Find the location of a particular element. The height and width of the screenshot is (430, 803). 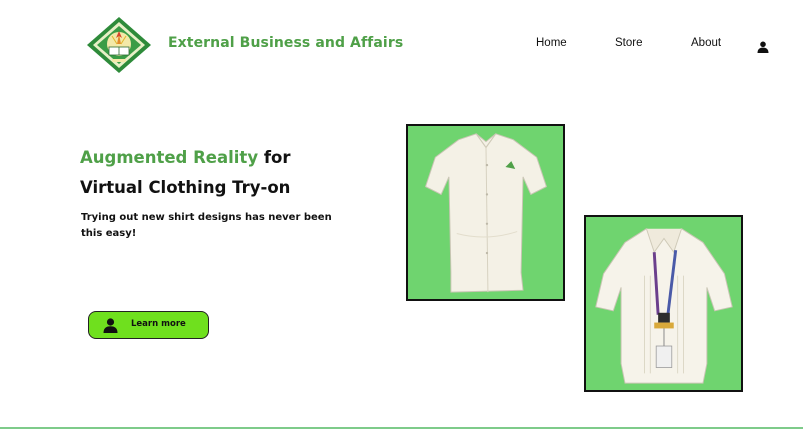

hero-title-line2: Virtual Clothing Try-on is located at coordinates (185, 187).